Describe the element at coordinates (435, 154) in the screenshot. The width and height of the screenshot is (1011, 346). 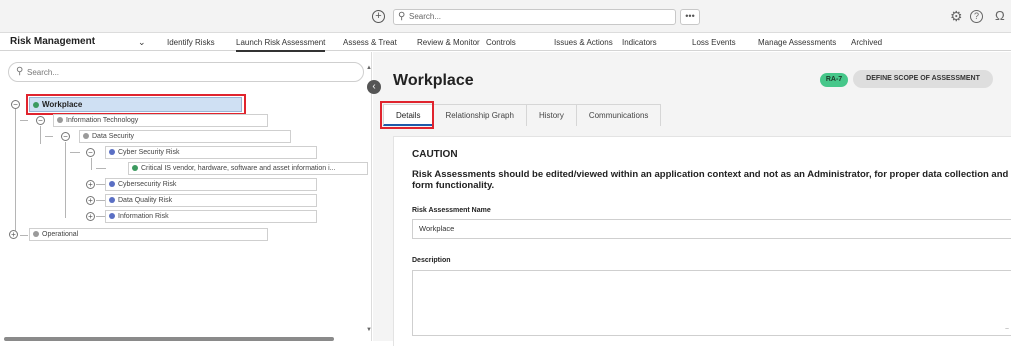
I see `caution-title: CAUTION` at that location.